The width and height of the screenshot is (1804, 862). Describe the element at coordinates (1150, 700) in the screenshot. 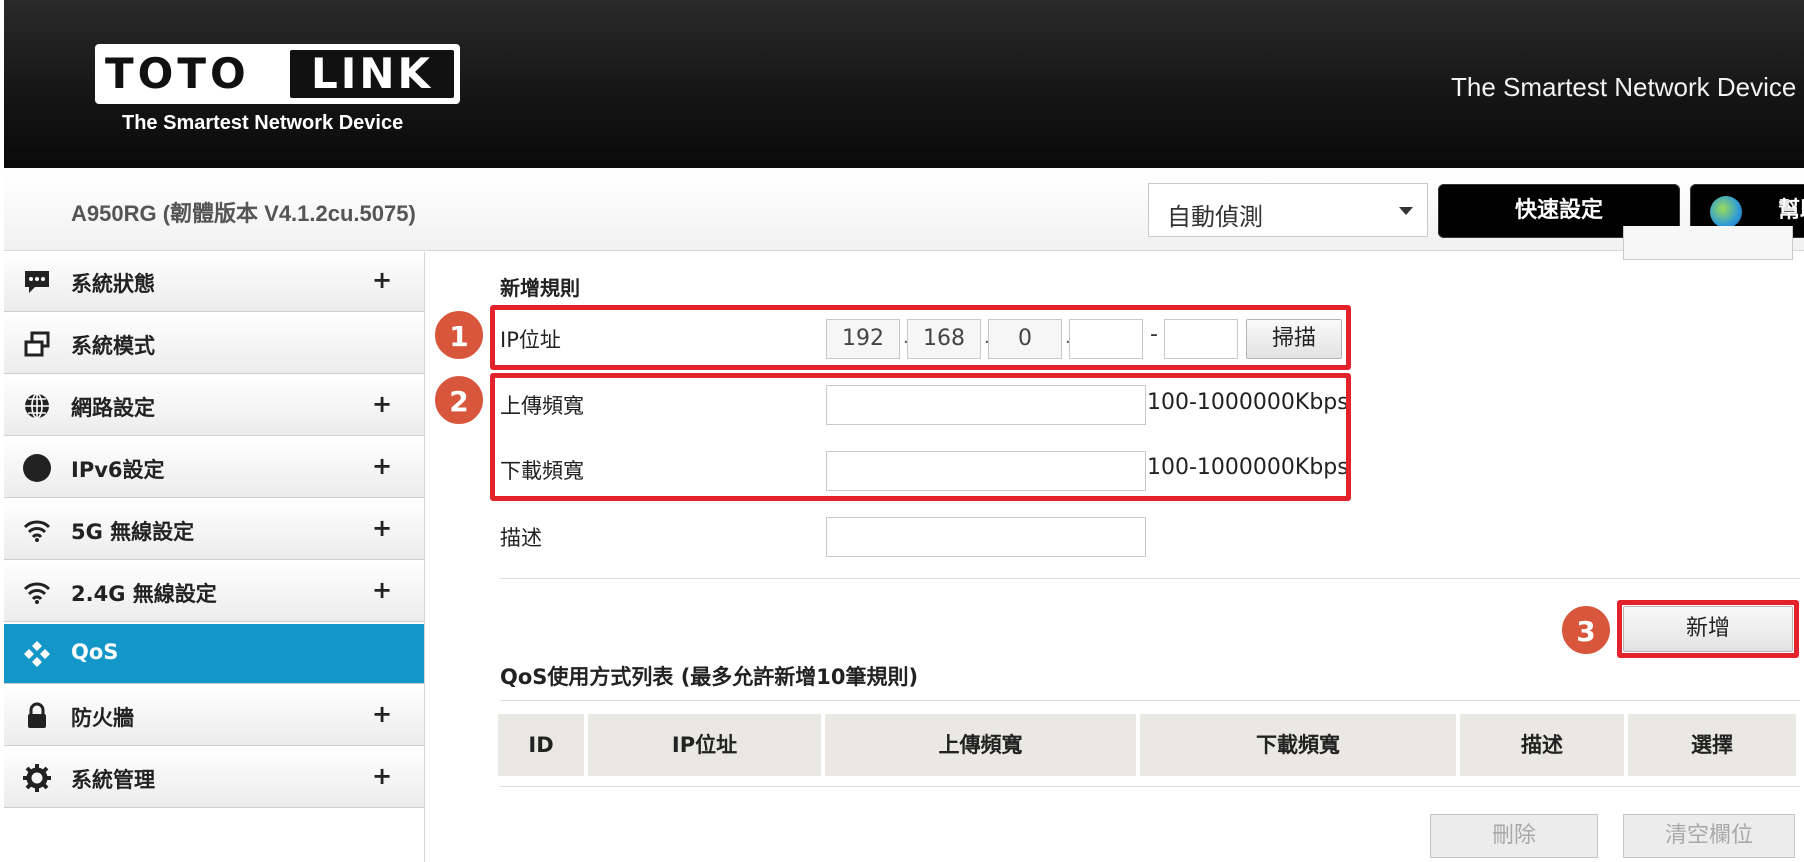

I see `list-divider` at that location.